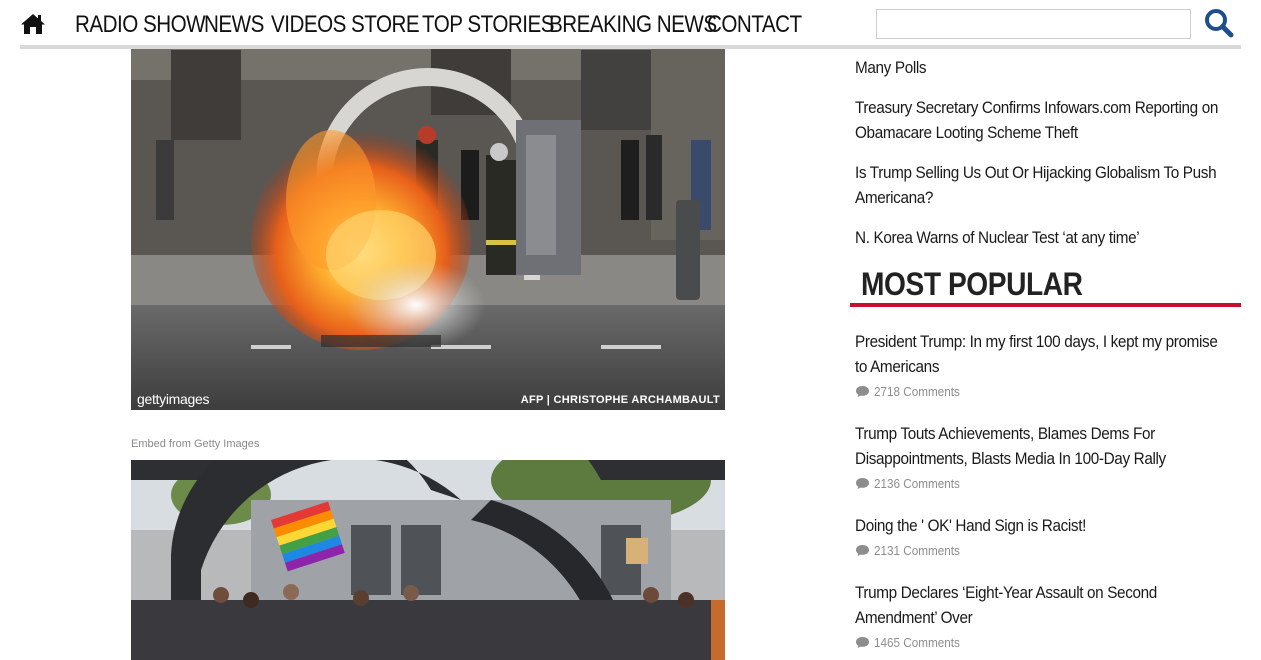 Image resolution: width=1261 pixels, height=660 pixels. I want to click on comment-count: 2131 Comments, so click(912, 550).